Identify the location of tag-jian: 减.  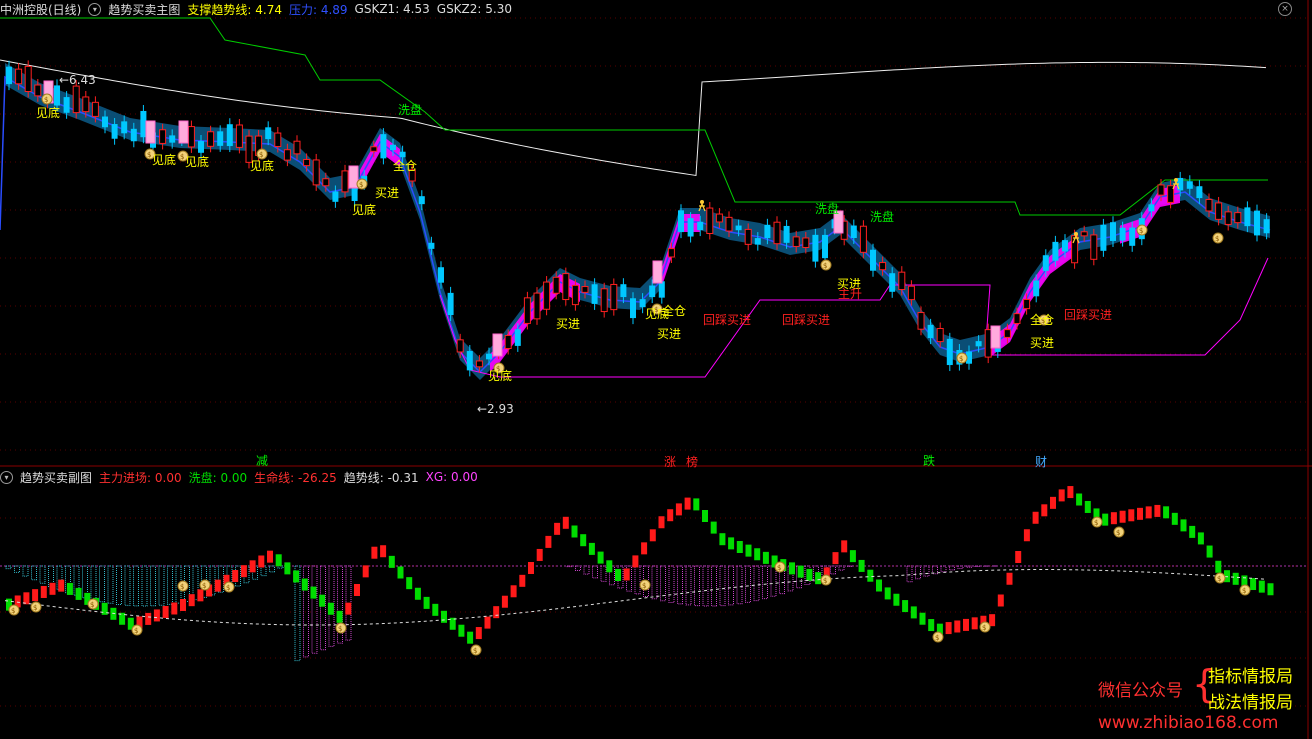
(262, 460).